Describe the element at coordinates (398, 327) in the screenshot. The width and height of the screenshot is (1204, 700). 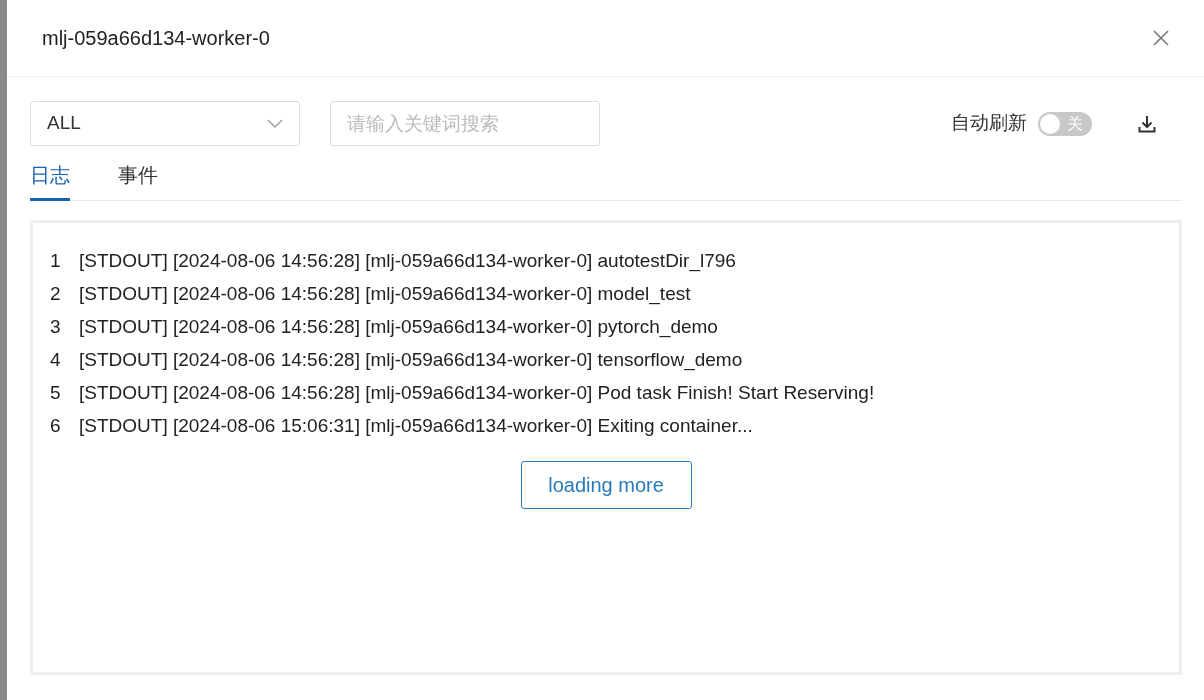
I see `log-line: [STDOUT] [2024-08-06 14:56:28] [mlj-059a66d134-worker-0] pytorch_demo` at that location.